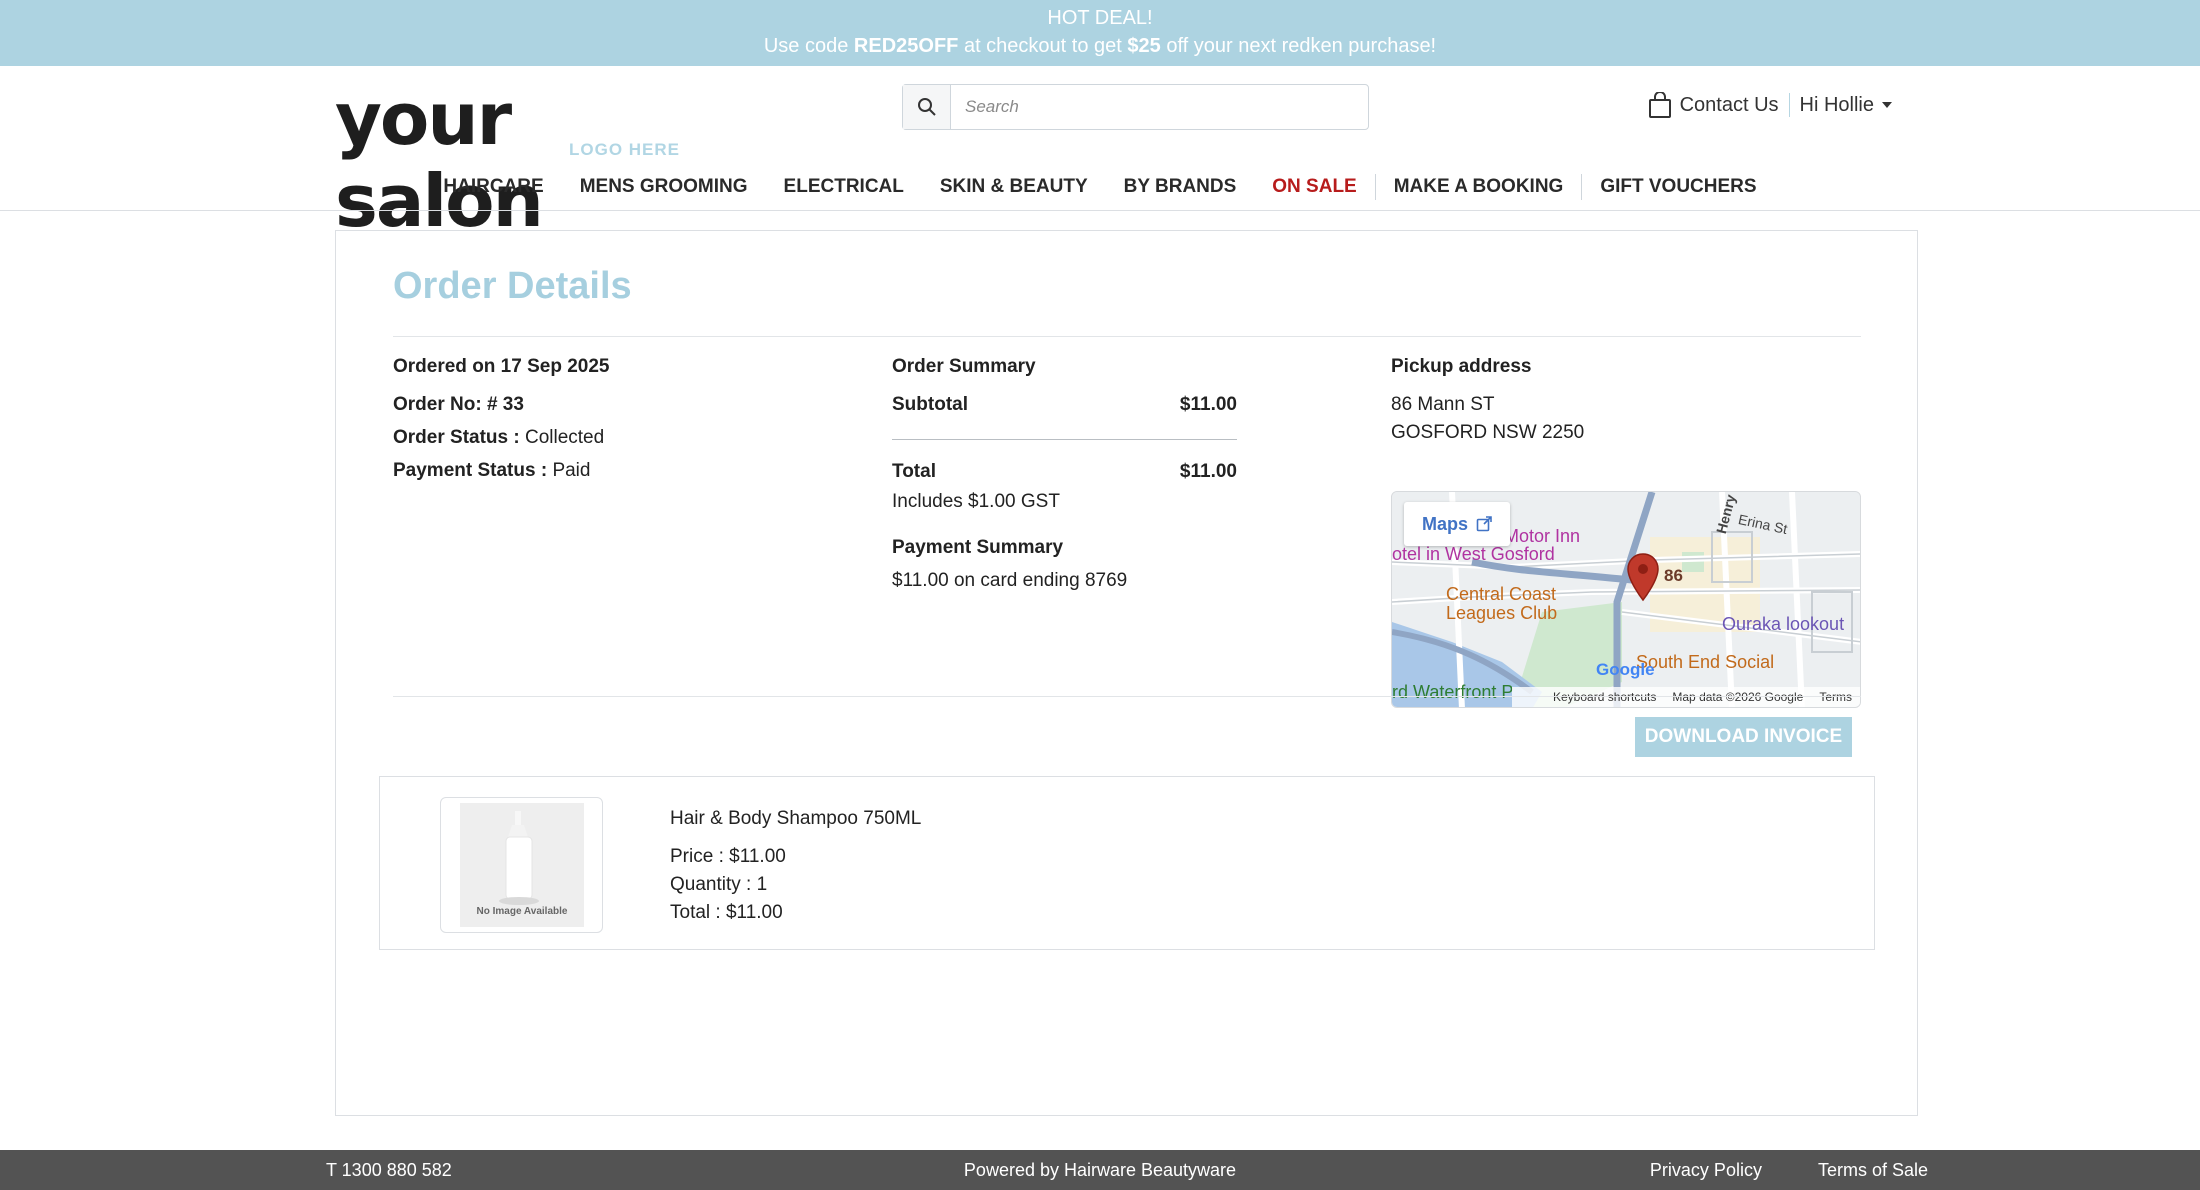 The image size is (2200, 1190). Describe the element at coordinates (719, 884) in the screenshot. I see `item-quantity: Quantity : 1` at that location.